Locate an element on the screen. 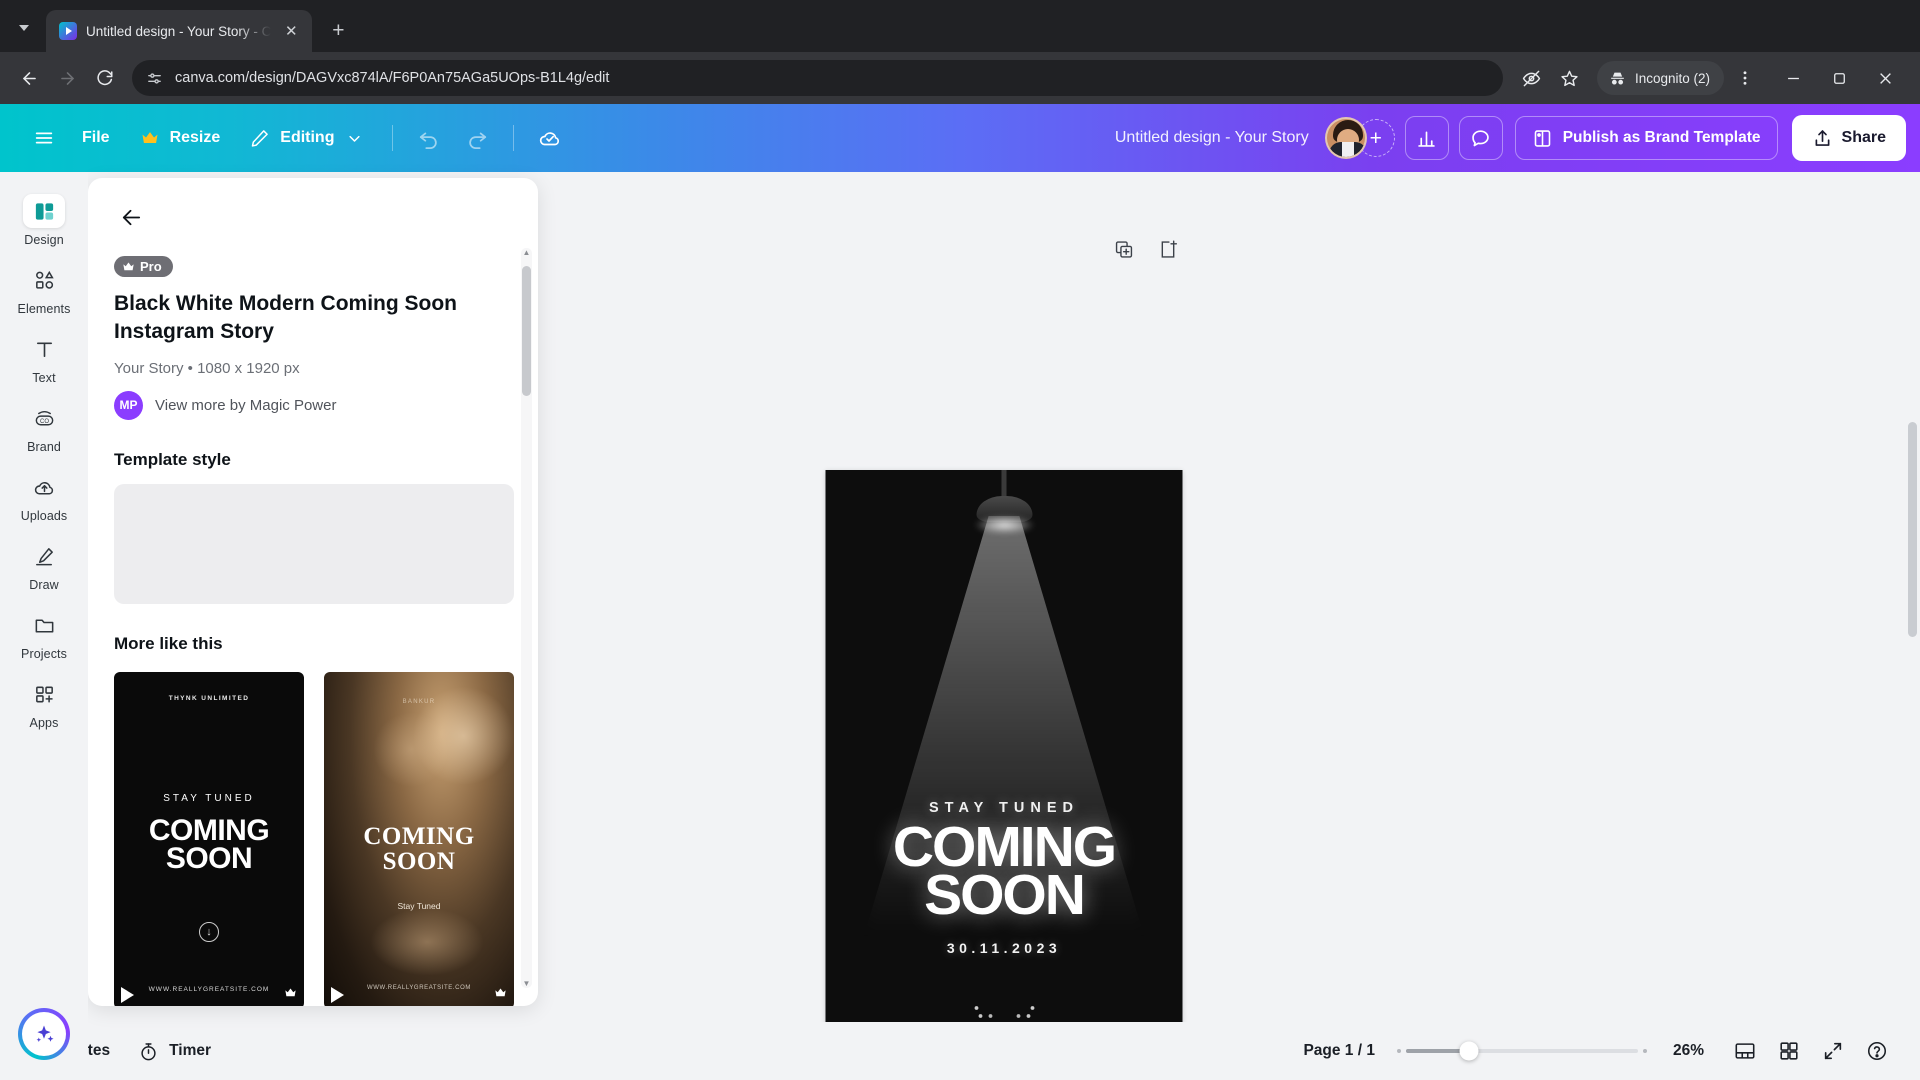 The height and width of the screenshot is (1080, 1920). sidebar-item-apps: Apps is located at coordinates (44, 702).